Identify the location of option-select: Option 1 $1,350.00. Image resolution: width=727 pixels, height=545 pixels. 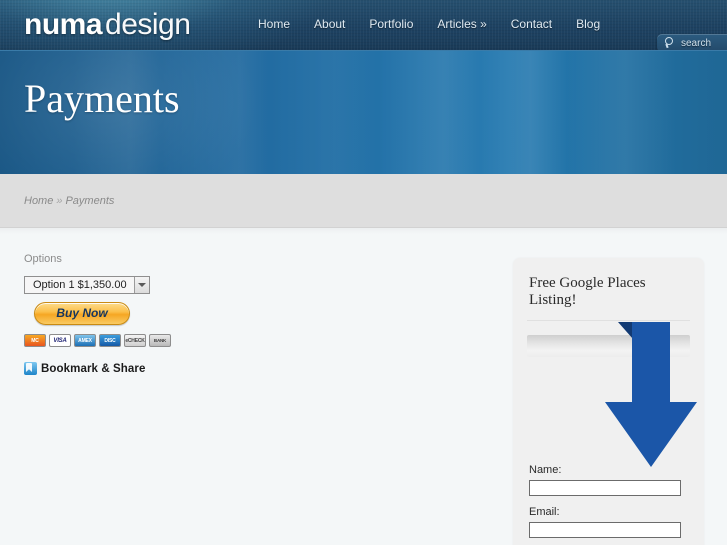
(87, 285).